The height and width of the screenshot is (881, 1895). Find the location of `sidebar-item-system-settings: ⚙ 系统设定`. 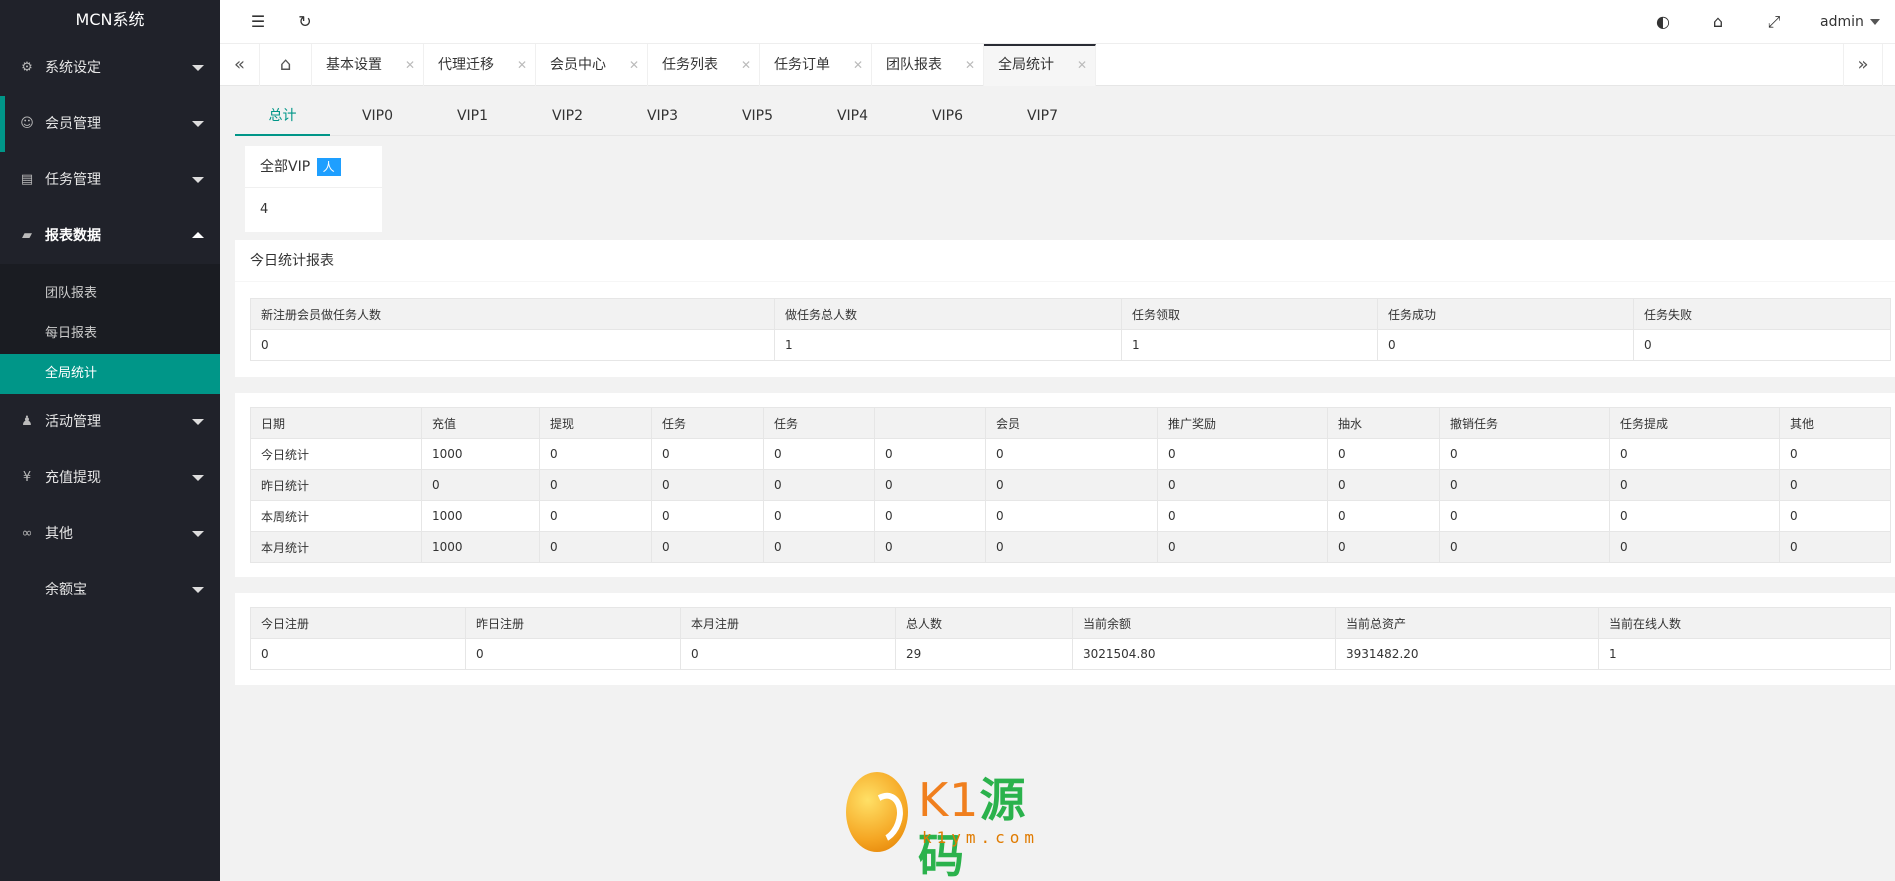

sidebar-item-system-settings: ⚙ 系统设定 is located at coordinates (110, 68).